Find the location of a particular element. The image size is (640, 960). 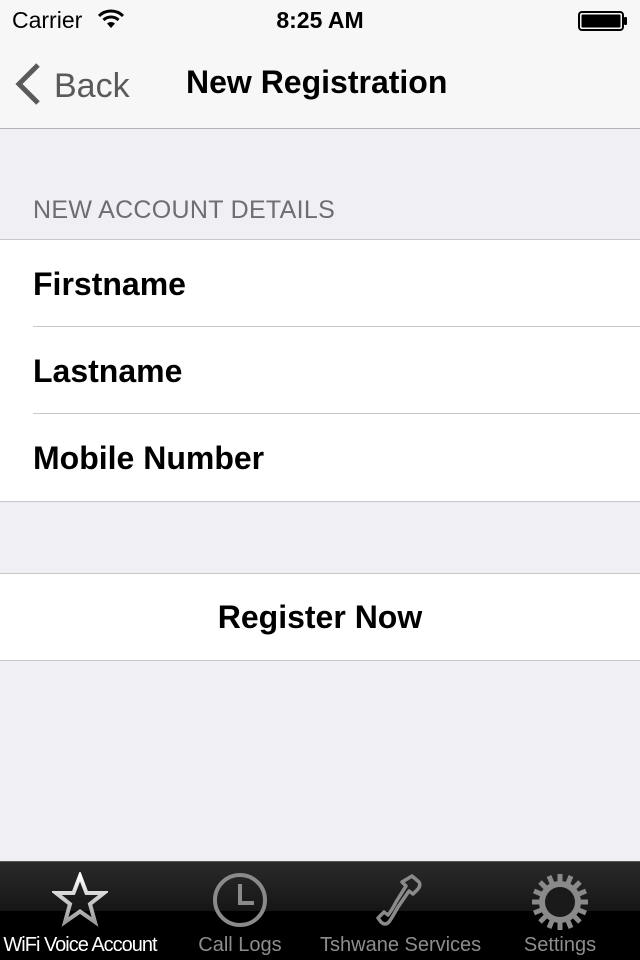

tab-label: Settings is located at coordinates (560, 945).